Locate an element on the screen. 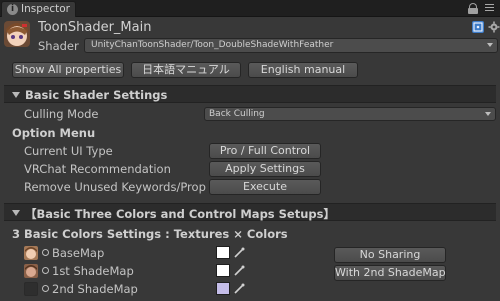 Image resolution: width=500 pixels, height=301 pixels. tab-label: Inspector is located at coordinates (45, 9).